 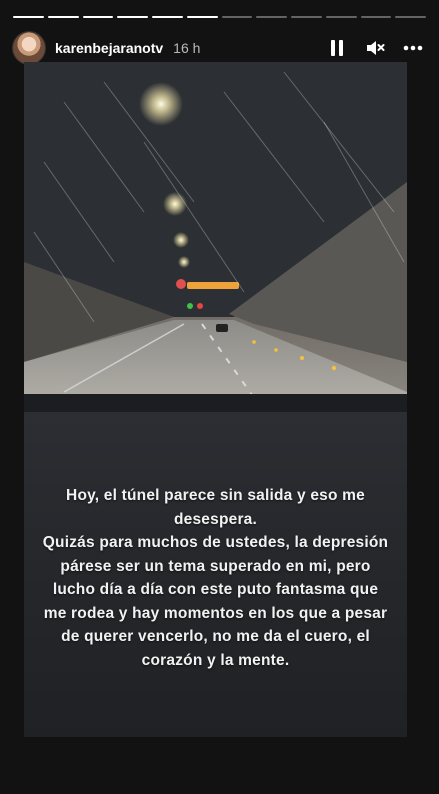 I want to click on avatar, so click(x=29, y=48).